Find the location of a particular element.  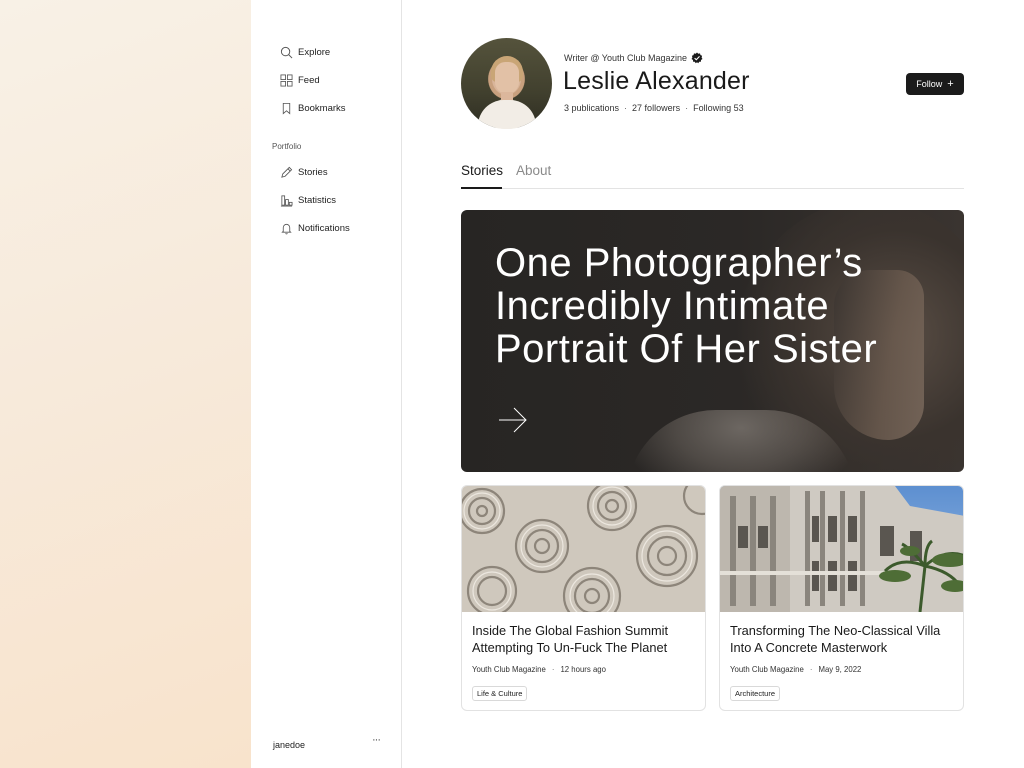

arrow-right-icon is located at coordinates (513, 420).